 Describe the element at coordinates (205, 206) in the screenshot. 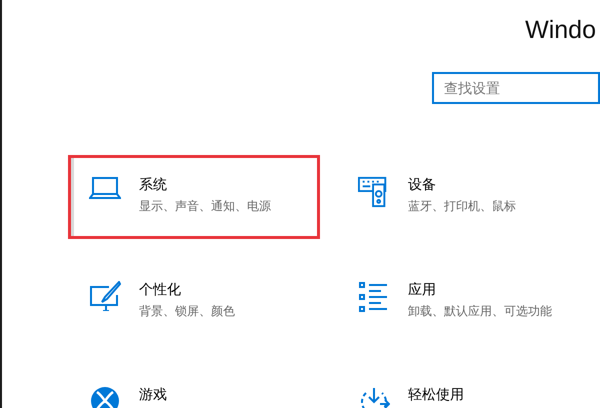

I see `category-description: 显示、声音、通知、电源` at that location.